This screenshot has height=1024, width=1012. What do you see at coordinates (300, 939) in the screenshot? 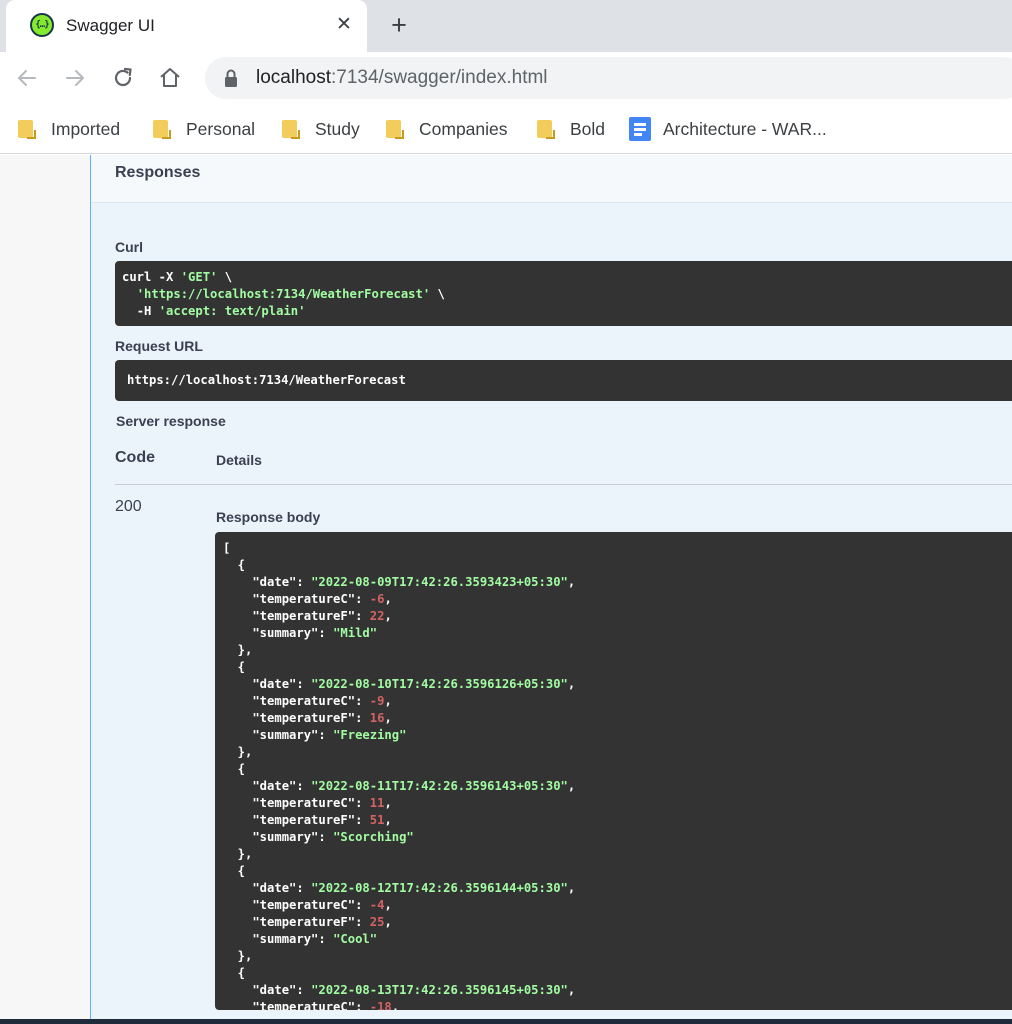
I see `json-line: "summary": "Cool"` at bounding box center [300, 939].